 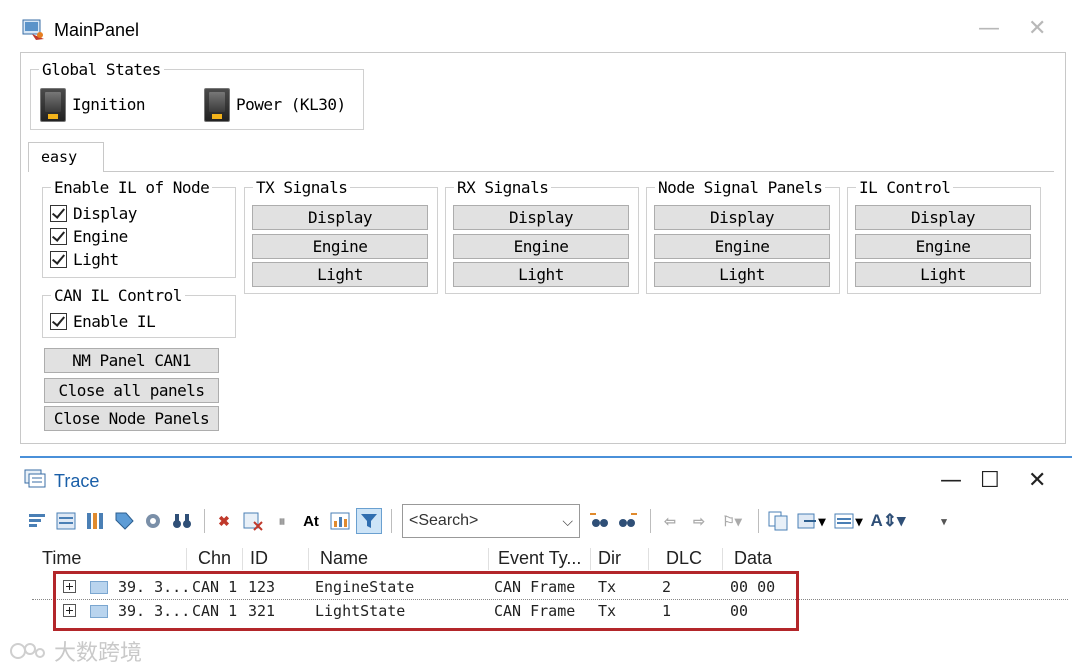 What do you see at coordinates (732, 521) in the screenshot?
I see `marker-dropdown-icon: ⚐▾` at bounding box center [732, 521].